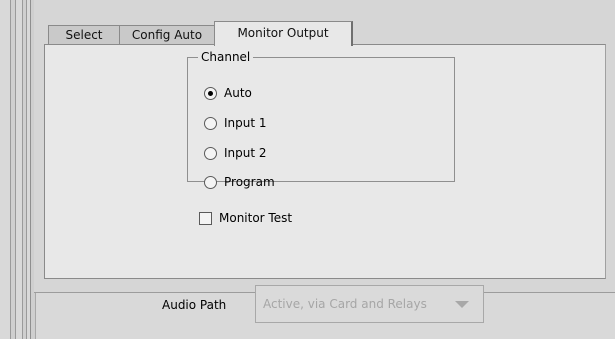 This screenshot has height=339, width=615. Describe the element at coordinates (462, 304) in the screenshot. I see `chevron-down-icon` at that location.